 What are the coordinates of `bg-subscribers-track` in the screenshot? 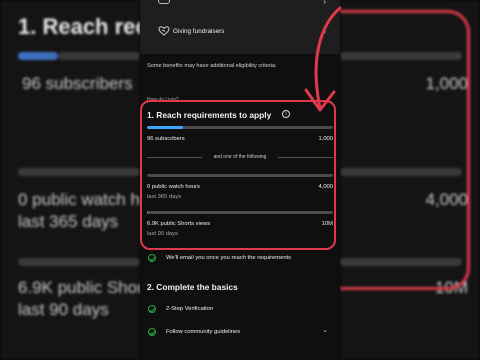 It's located at (99, 56).